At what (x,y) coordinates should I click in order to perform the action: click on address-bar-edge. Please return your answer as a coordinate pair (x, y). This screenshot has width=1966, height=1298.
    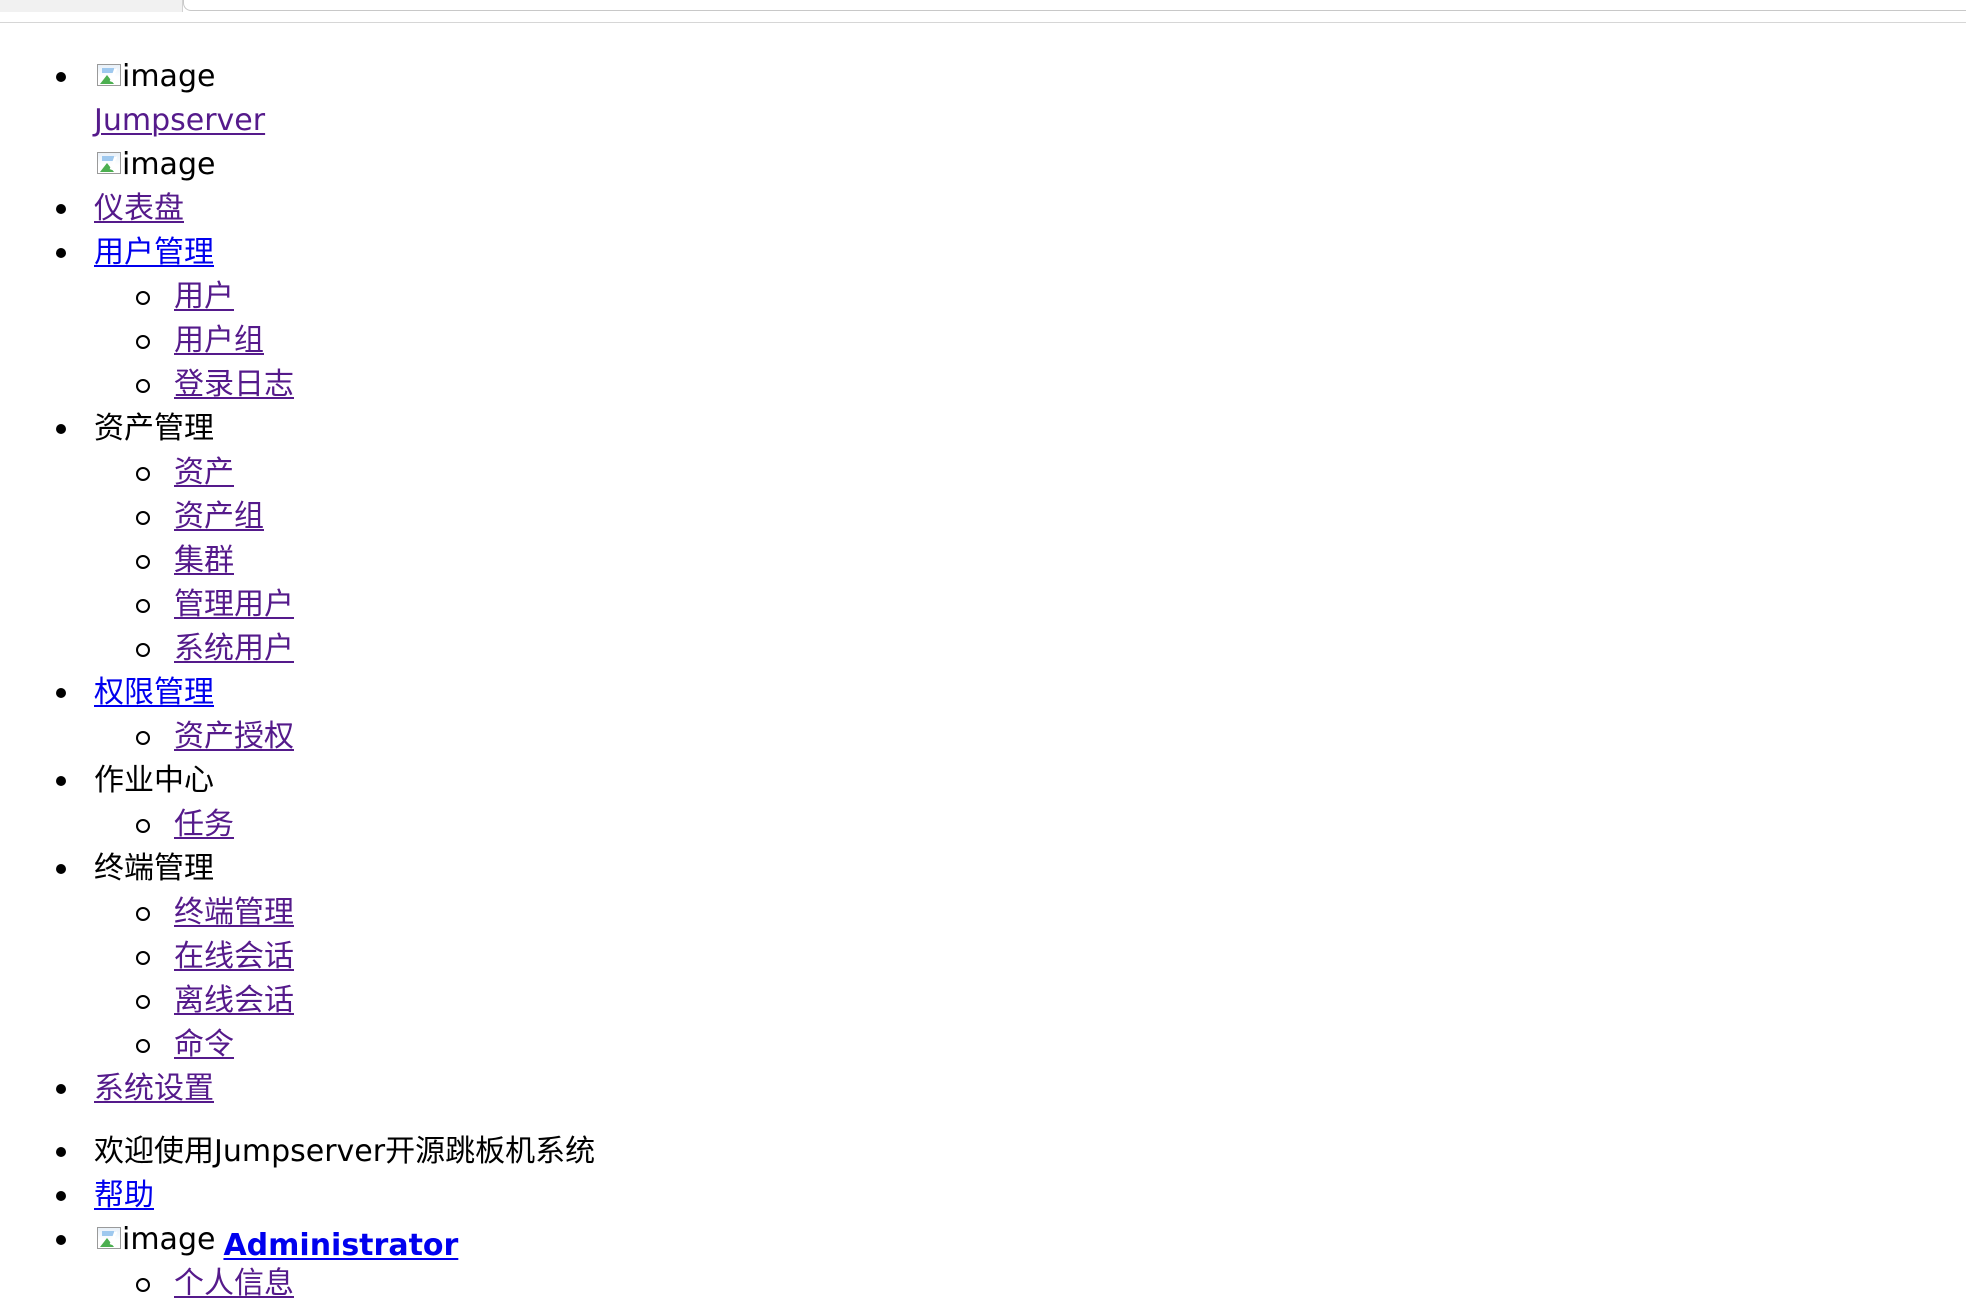
    Looking at the image, I should click on (1074, 5).